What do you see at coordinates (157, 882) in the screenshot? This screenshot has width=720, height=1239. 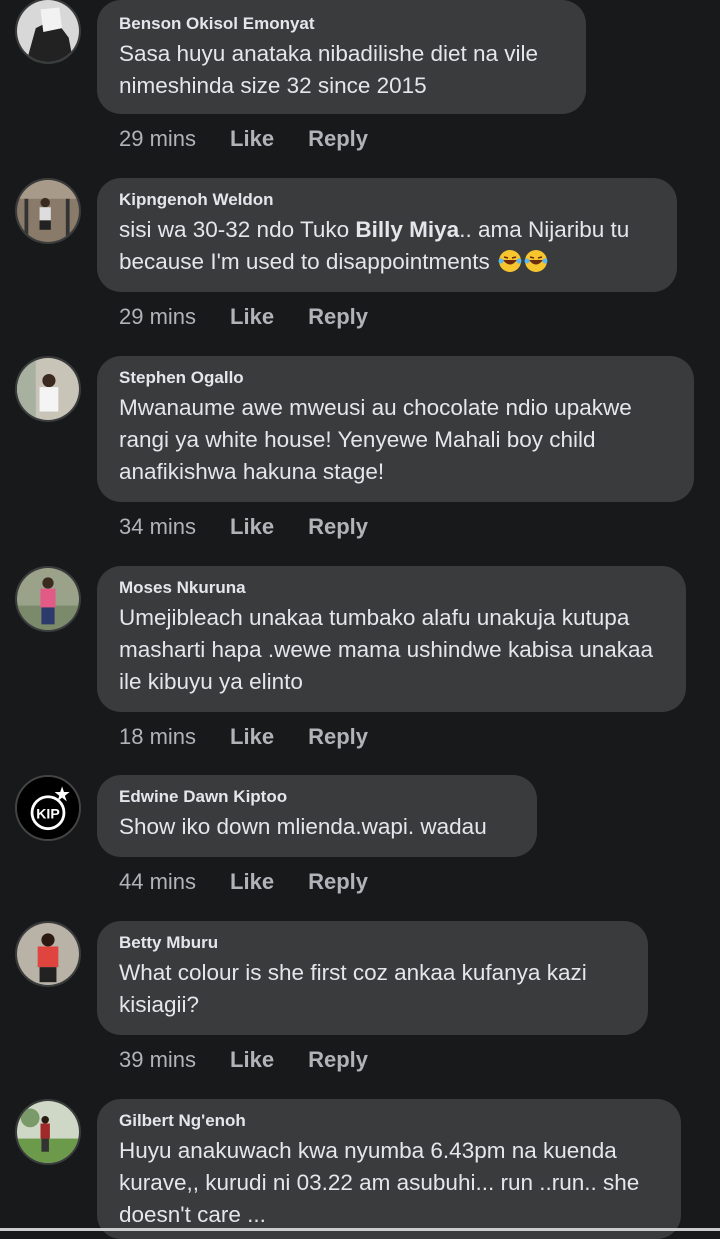 I see `comment-time: 44 mins` at bounding box center [157, 882].